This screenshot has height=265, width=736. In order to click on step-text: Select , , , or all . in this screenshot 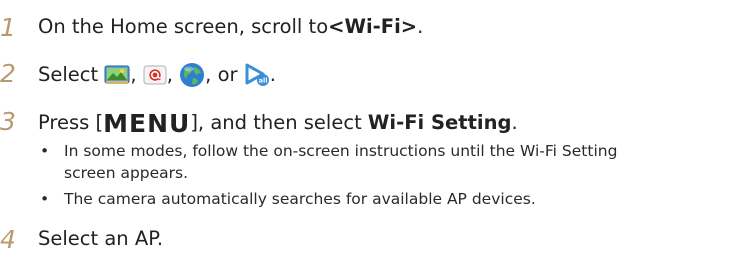, I will do `click(157, 75)`.